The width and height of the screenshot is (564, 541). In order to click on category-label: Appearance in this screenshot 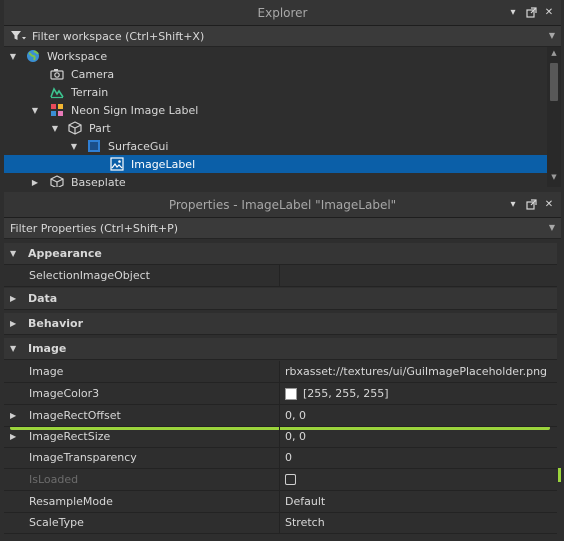, I will do `click(65, 253)`.